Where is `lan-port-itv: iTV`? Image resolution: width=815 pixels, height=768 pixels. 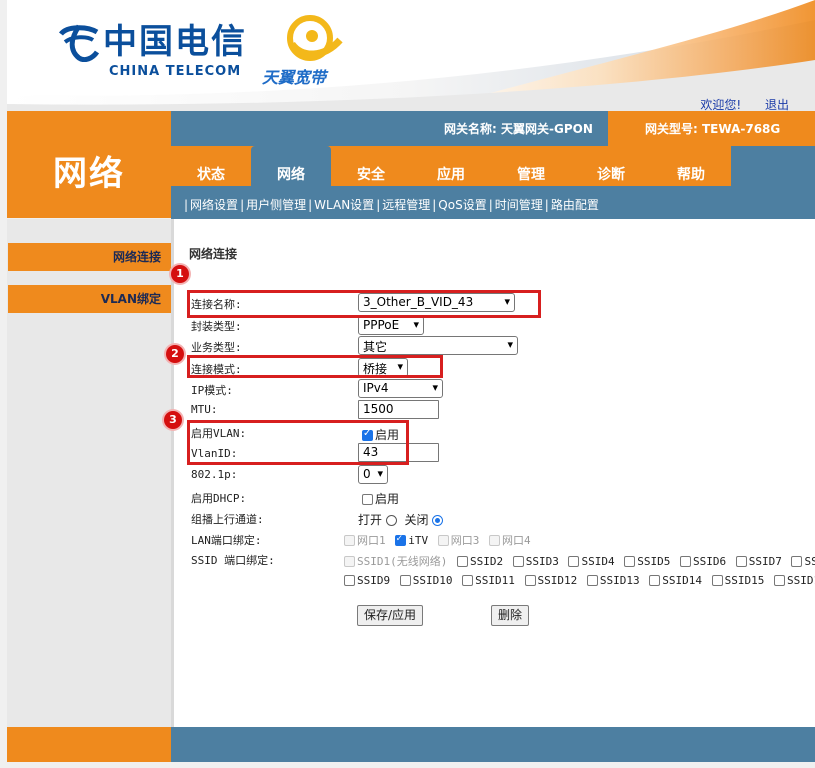 lan-port-itv: iTV is located at coordinates (411, 540).